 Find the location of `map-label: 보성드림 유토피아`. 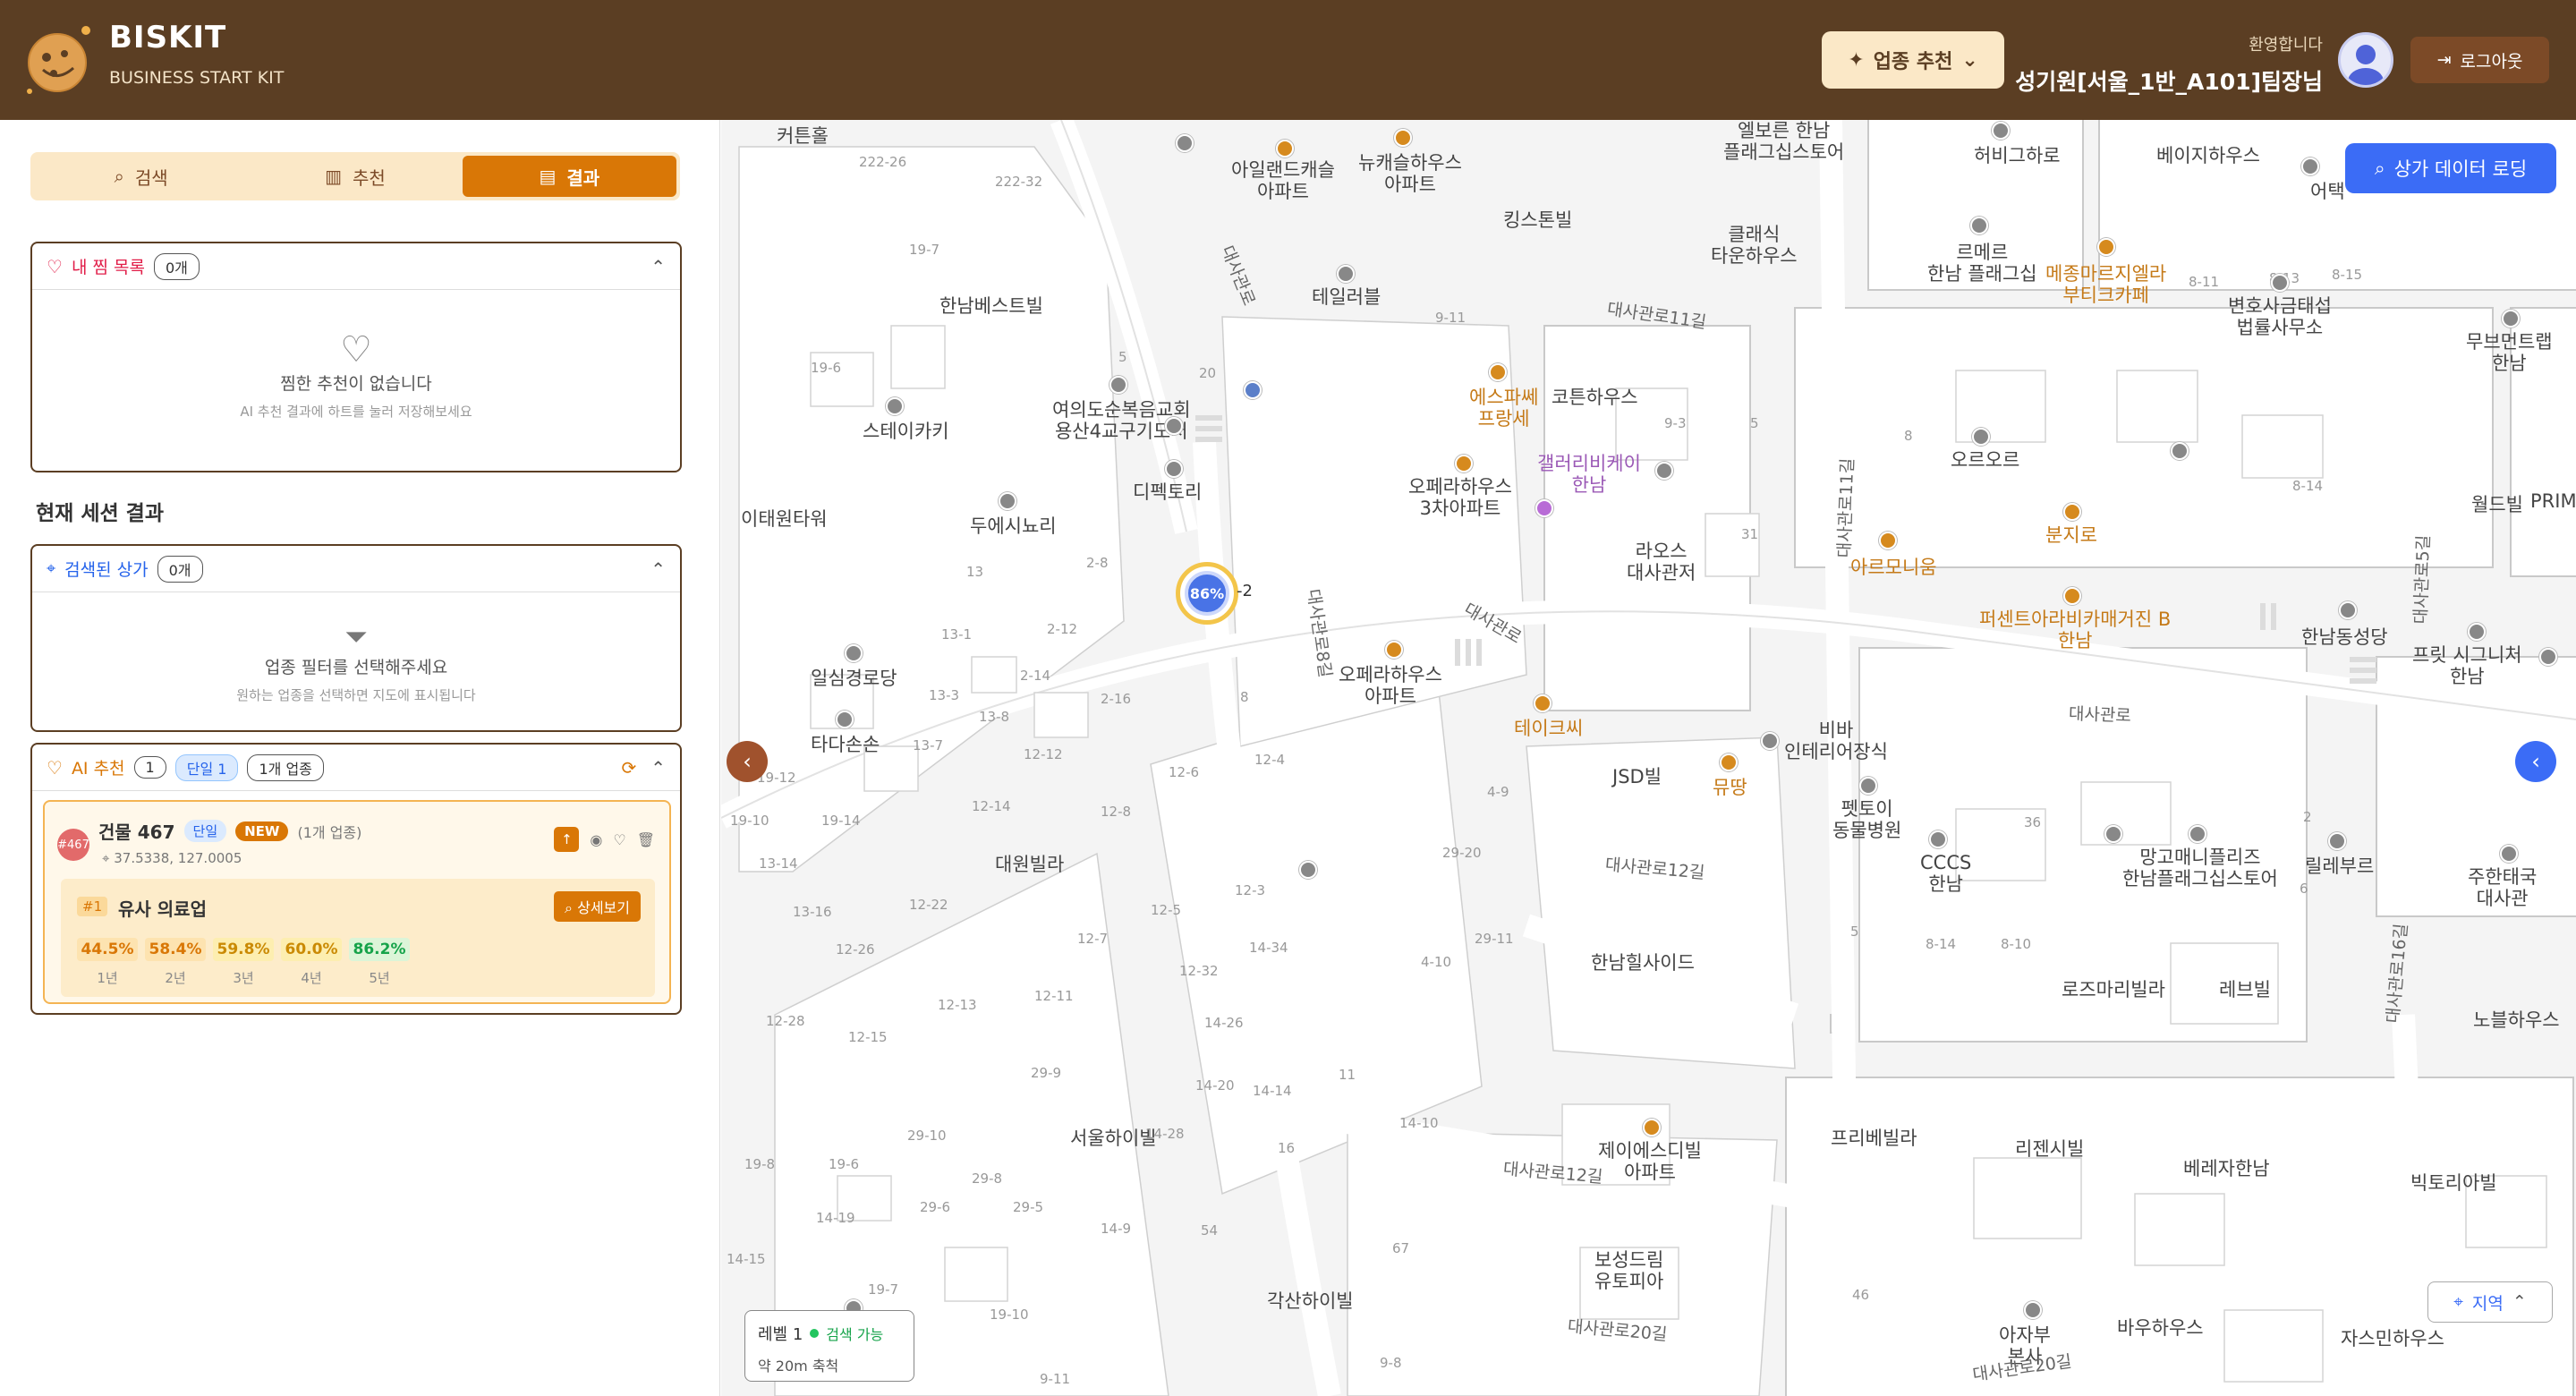

map-label: 보성드림 유토피아 is located at coordinates (1628, 1270).